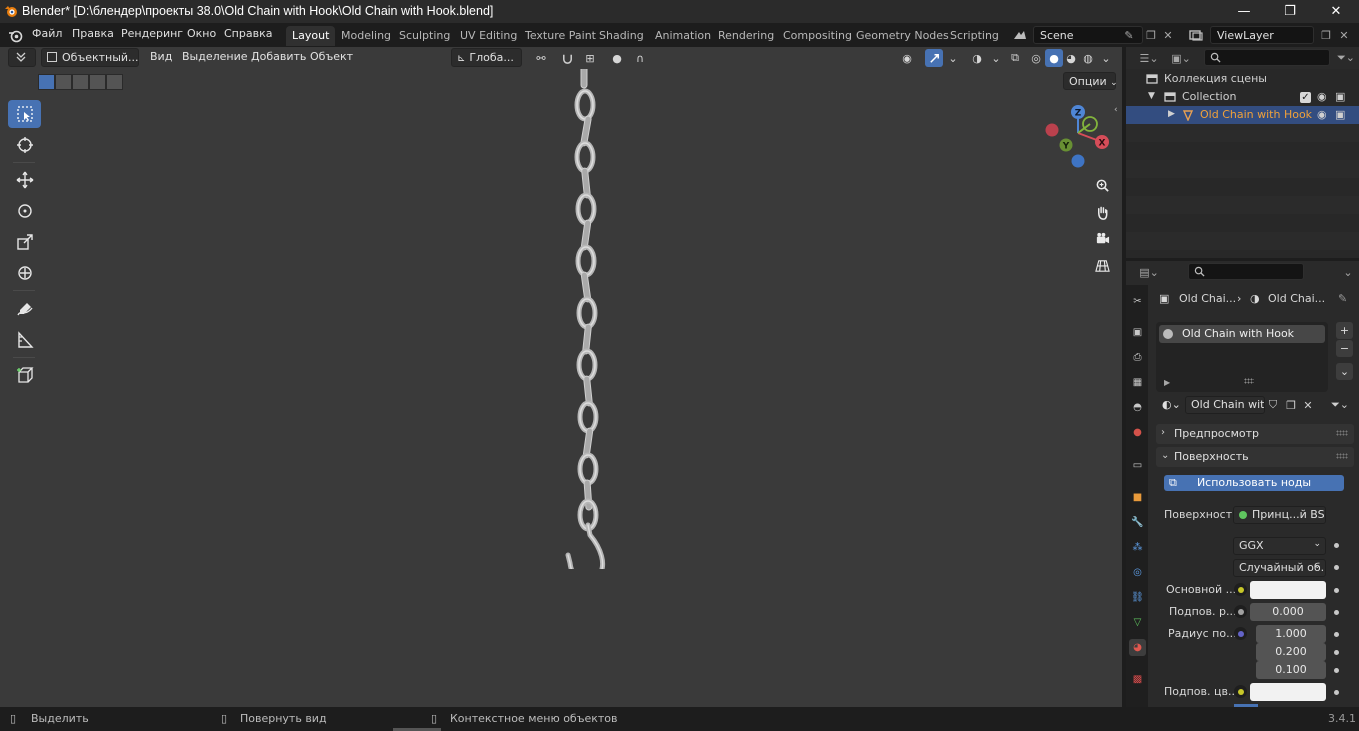 This screenshot has height=731, width=1359. What do you see at coordinates (46, 82) in the screenshot?
I see `select-mode-new-icon` at bounding box center [46, 82].